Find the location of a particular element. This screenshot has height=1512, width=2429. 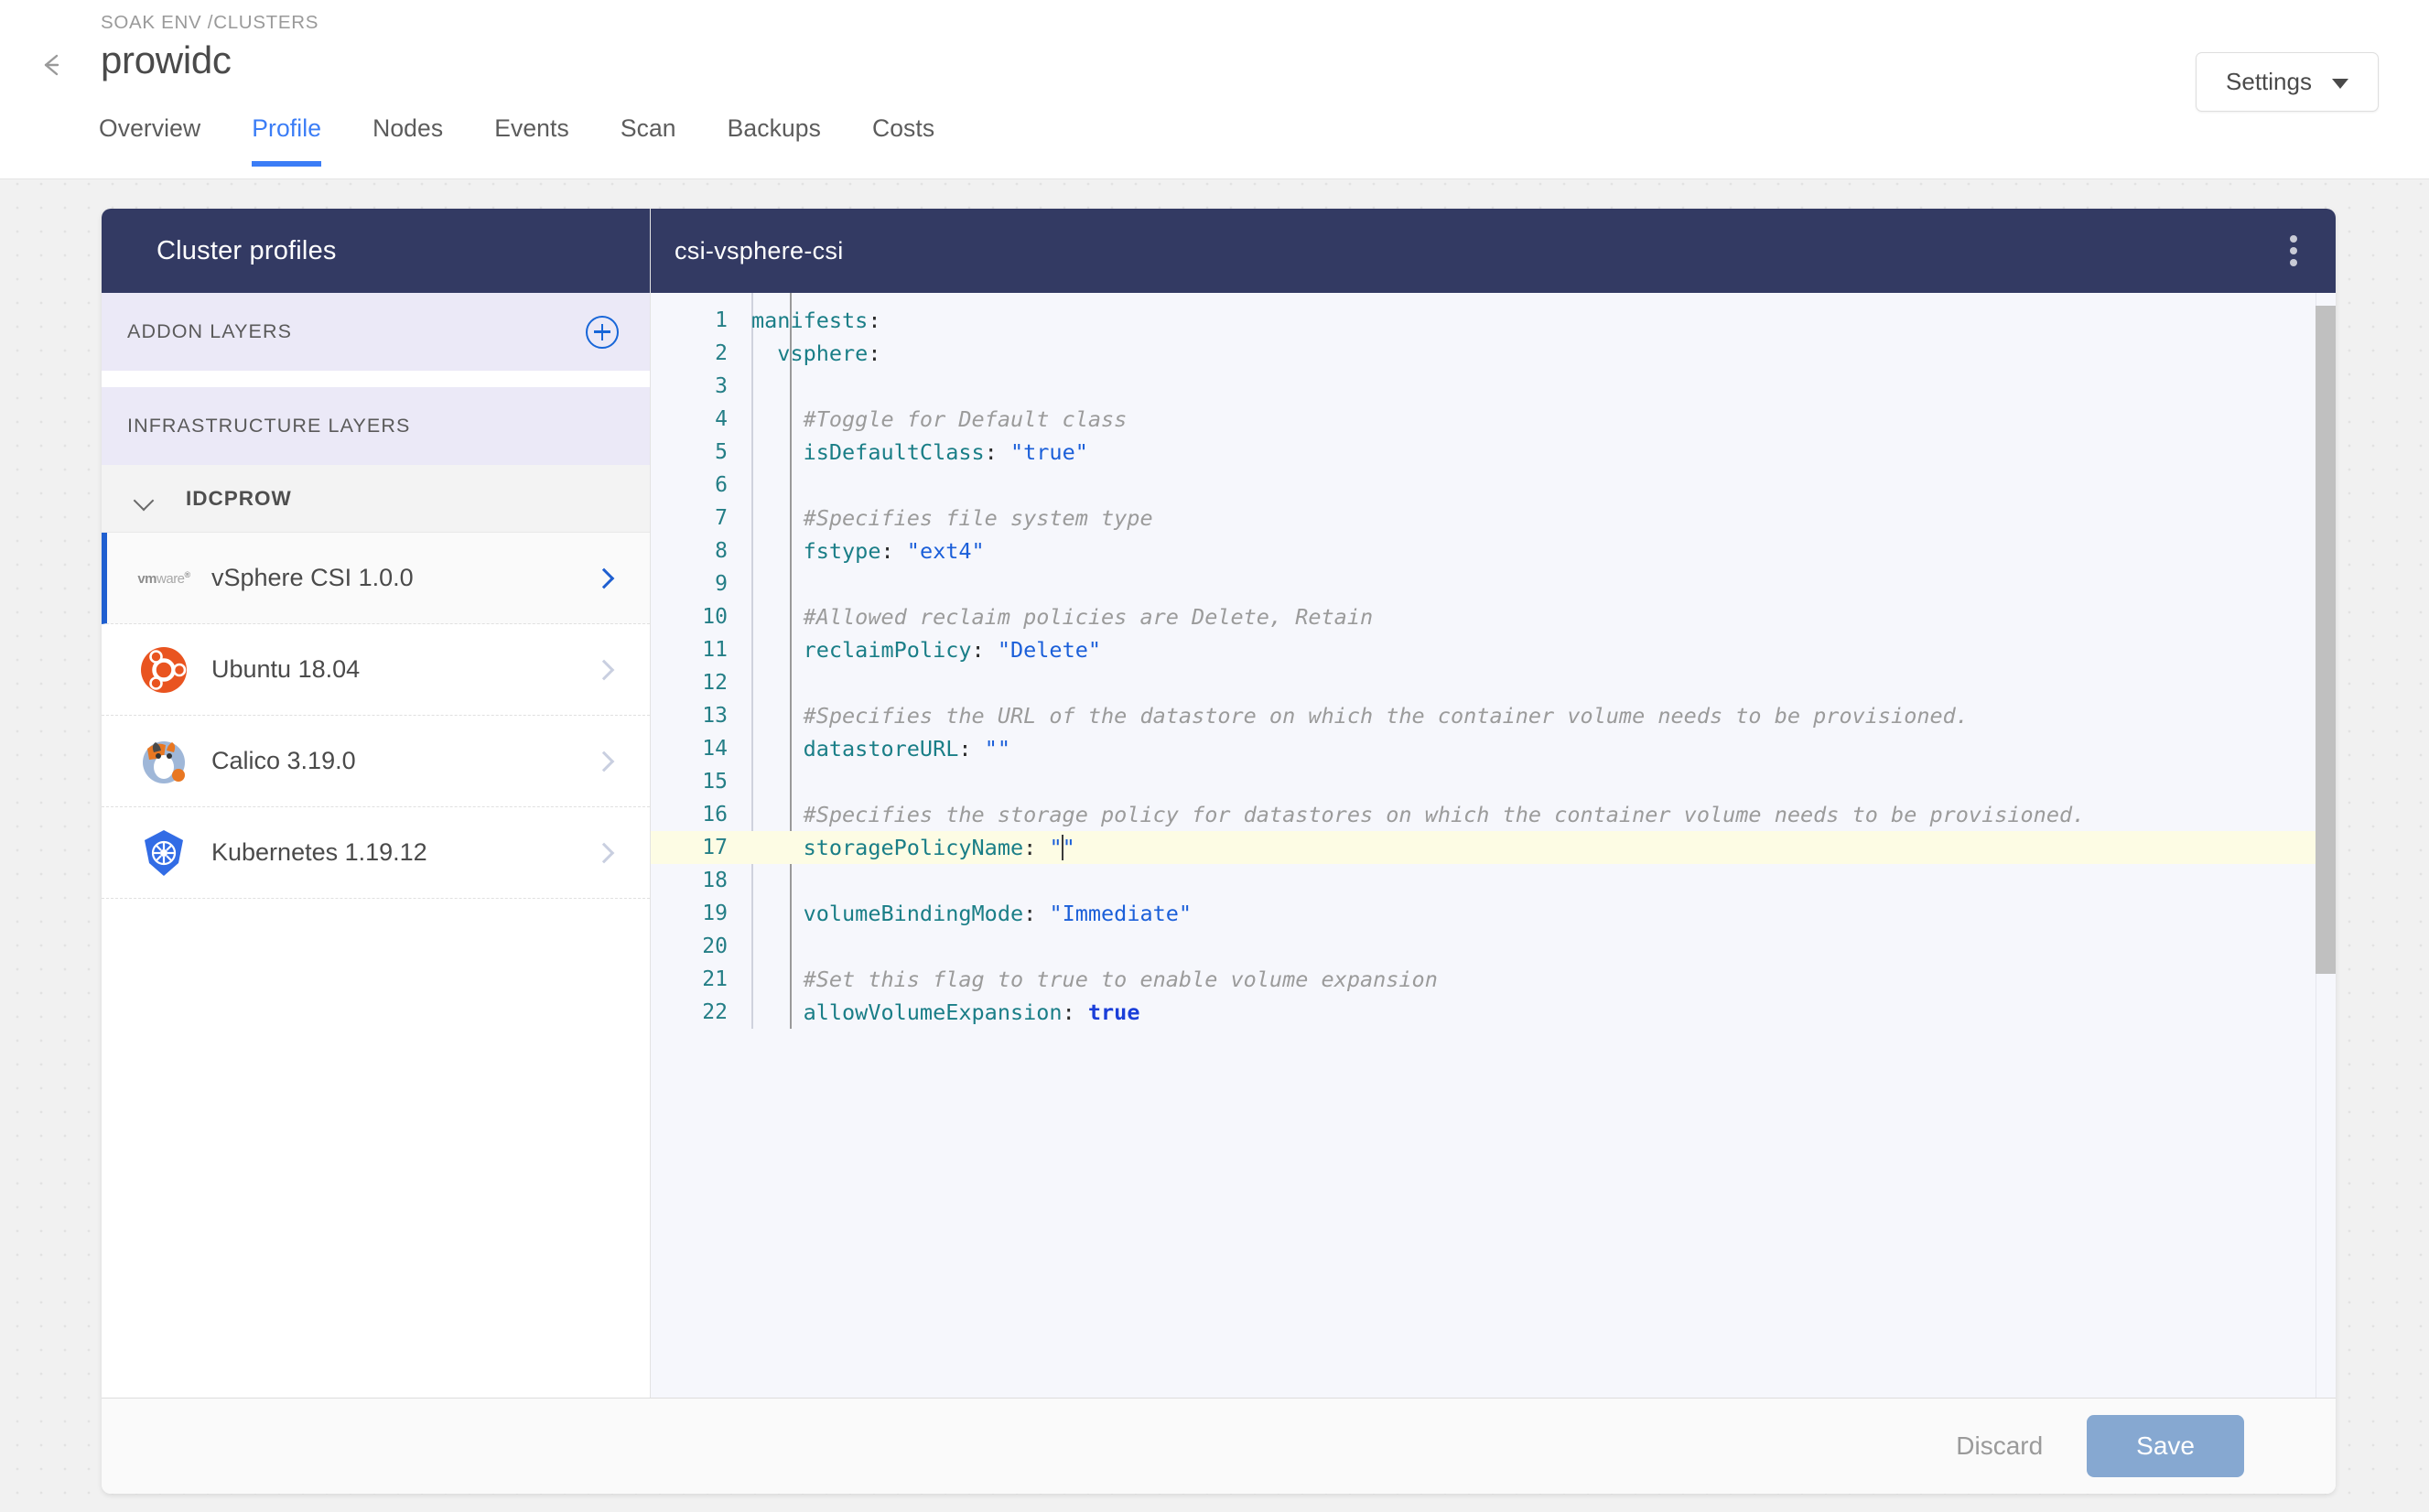

editor-footer: Discard Save is located at coordinates (1219, 1446).